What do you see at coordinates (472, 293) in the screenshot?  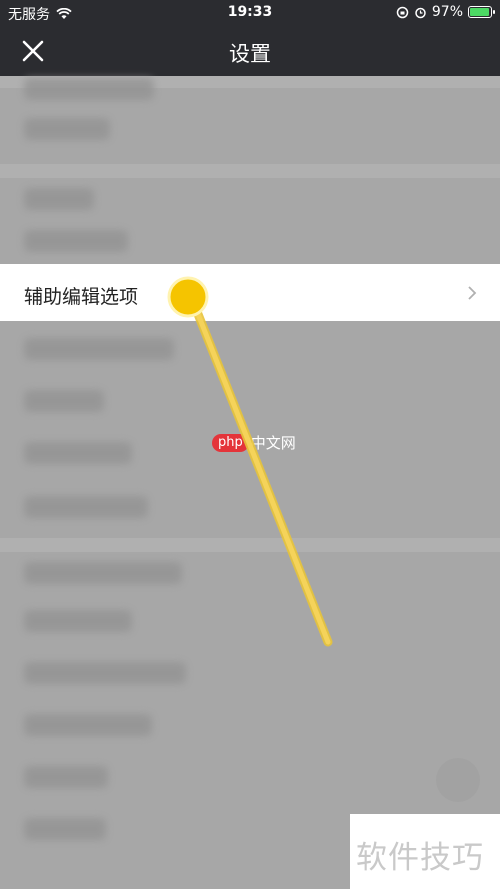 I see `chevron-right-icon` at bounding box center [472, 293].